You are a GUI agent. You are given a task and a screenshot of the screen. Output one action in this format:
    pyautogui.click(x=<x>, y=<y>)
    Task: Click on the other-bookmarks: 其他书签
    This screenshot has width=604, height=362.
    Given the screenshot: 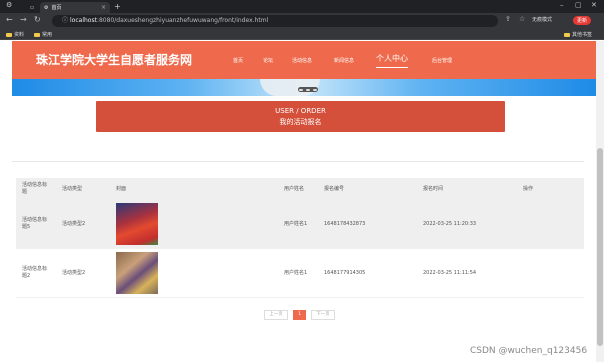 What is the action you would take?
    pyautogui.click(x=578, y=34)
    